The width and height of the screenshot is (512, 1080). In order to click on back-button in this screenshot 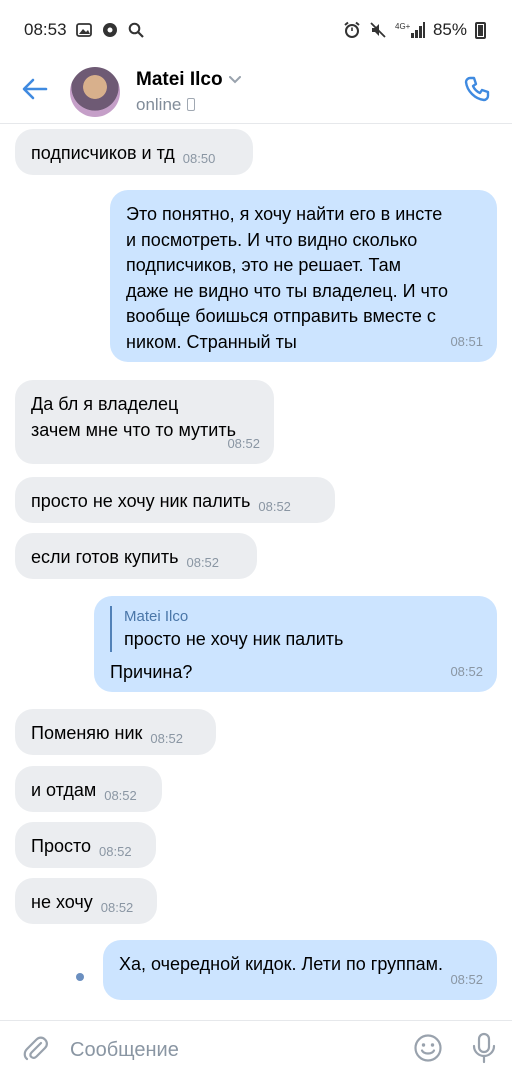, I will do `click(35, 92)`.